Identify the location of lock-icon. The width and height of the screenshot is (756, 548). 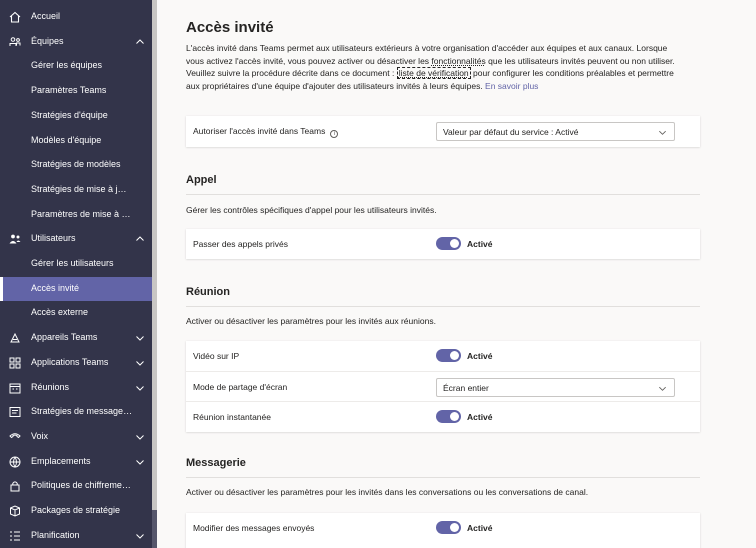
(15, 486).